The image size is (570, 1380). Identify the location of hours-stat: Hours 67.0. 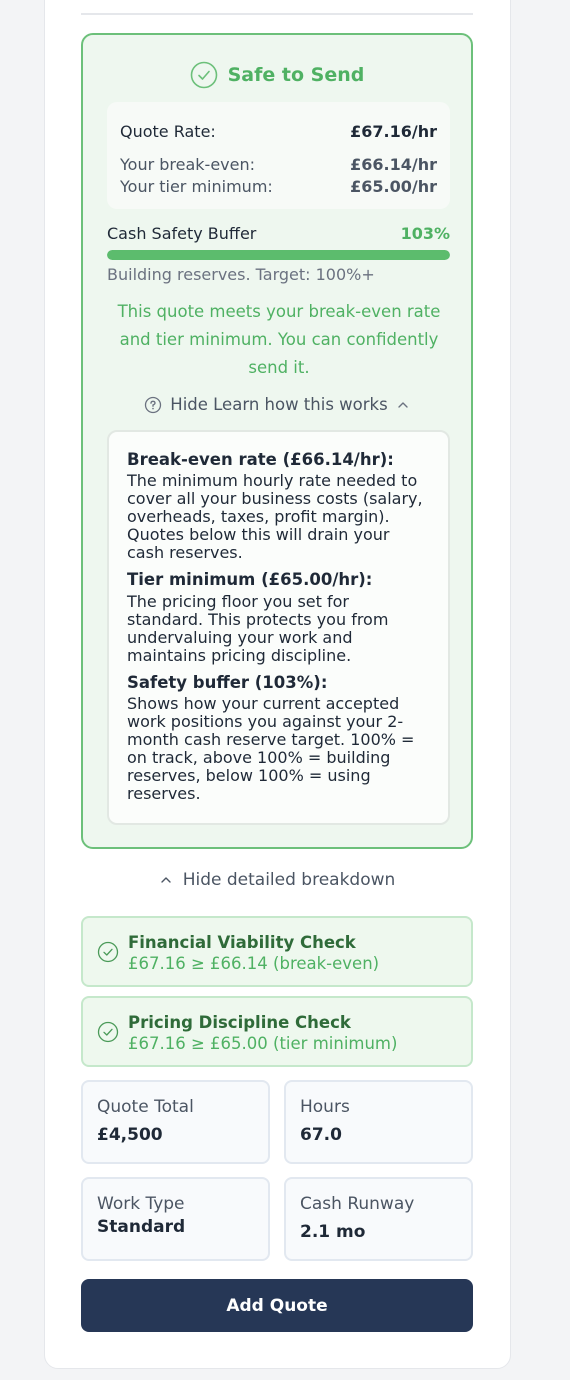
(378, 1122).